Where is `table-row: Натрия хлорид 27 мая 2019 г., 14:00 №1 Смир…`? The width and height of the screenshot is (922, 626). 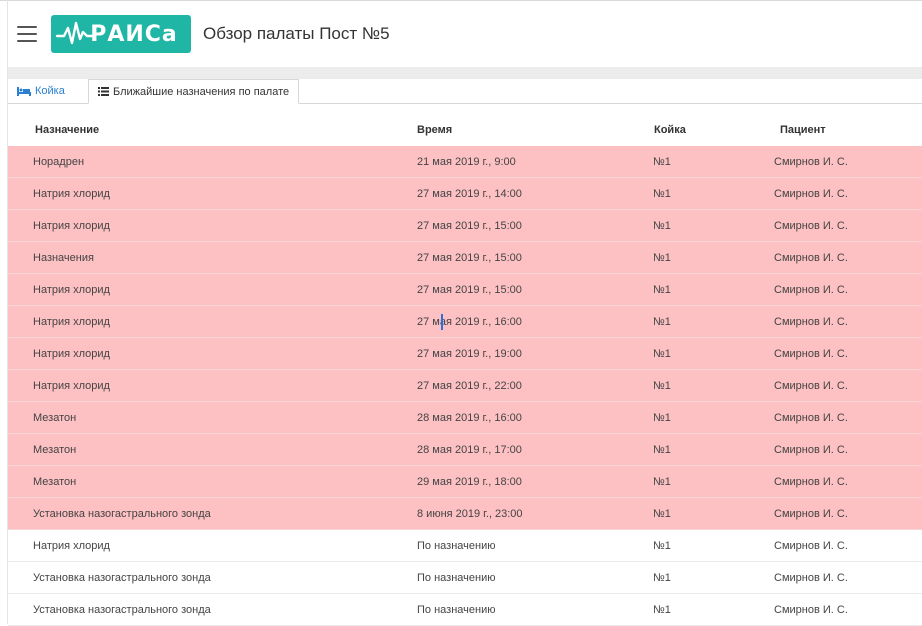 table-row: Натрия хлорид 27 мая 2019 г., 14:00 №1 Смир… is located at coordinates (465, 194).